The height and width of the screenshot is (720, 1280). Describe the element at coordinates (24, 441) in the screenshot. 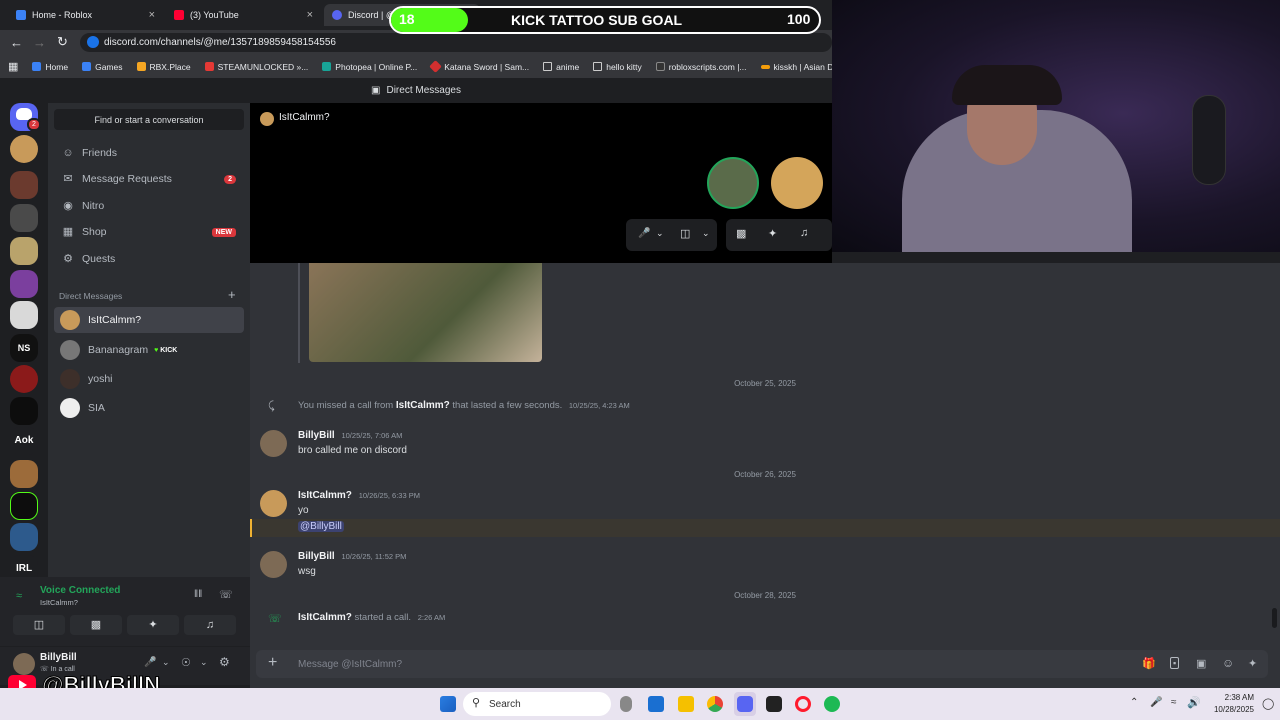

I see `server-icon-aok: Aok` at that location.